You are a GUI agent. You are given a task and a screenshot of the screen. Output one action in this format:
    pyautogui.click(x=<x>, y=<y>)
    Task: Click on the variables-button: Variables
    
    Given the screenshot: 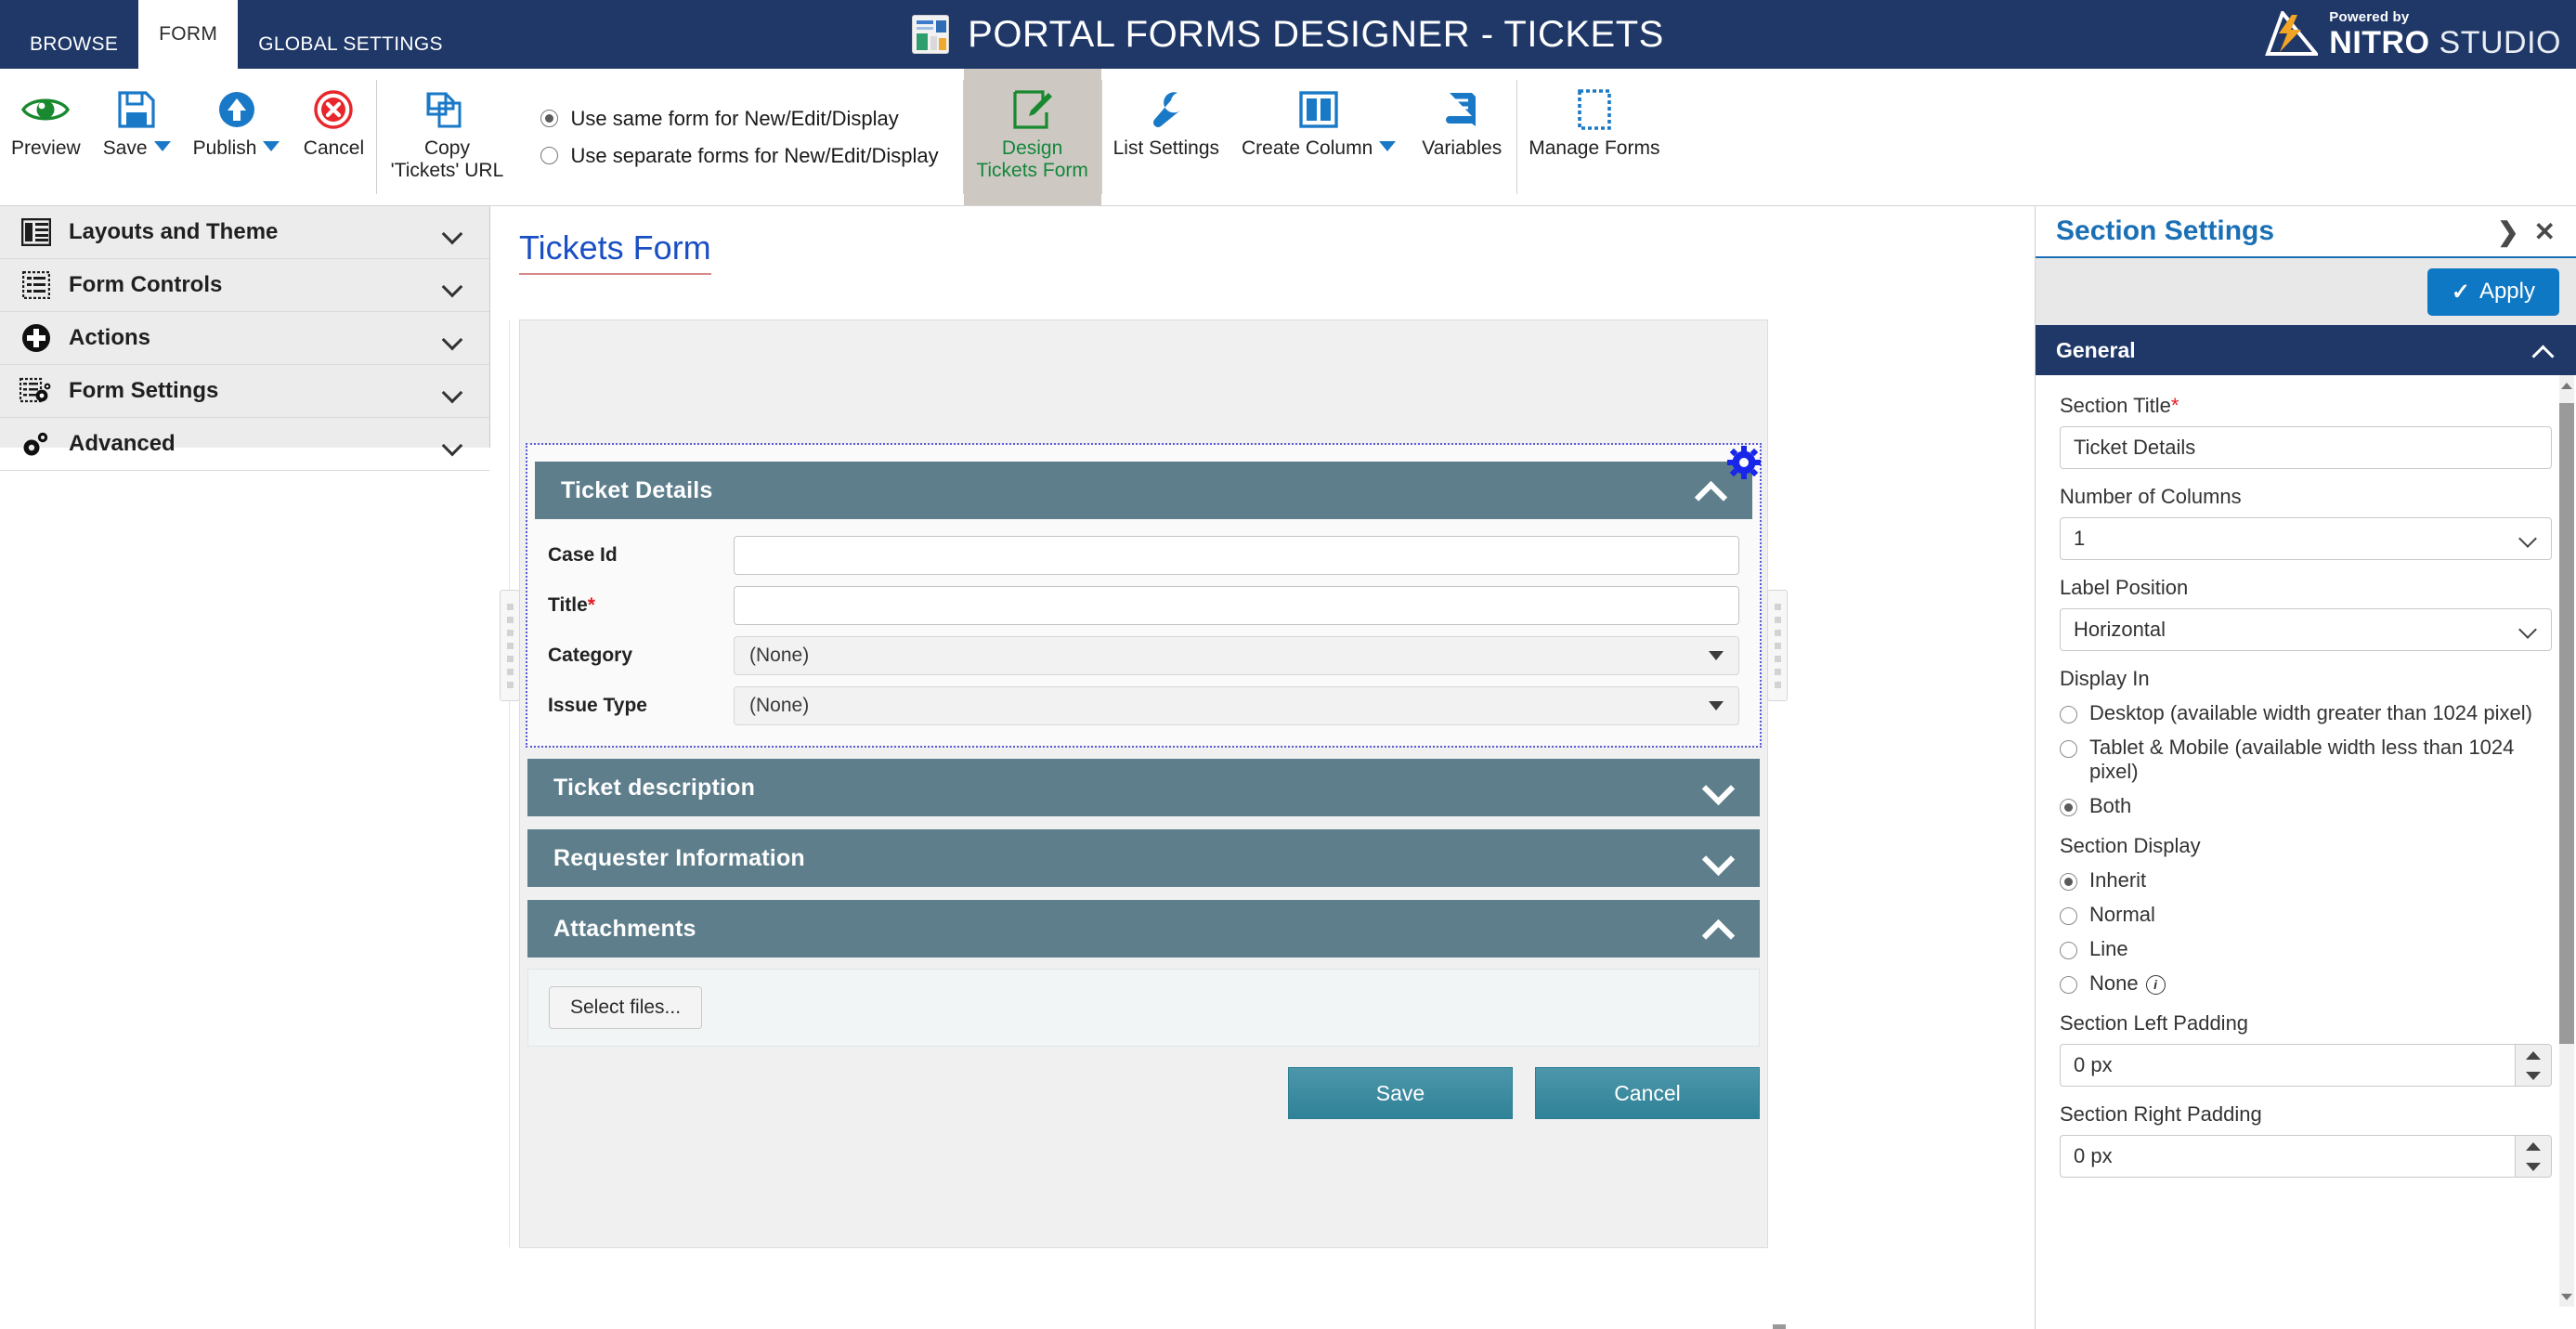 What is the action you would take?
    pyautogui.click(x=1462, y=137)
    